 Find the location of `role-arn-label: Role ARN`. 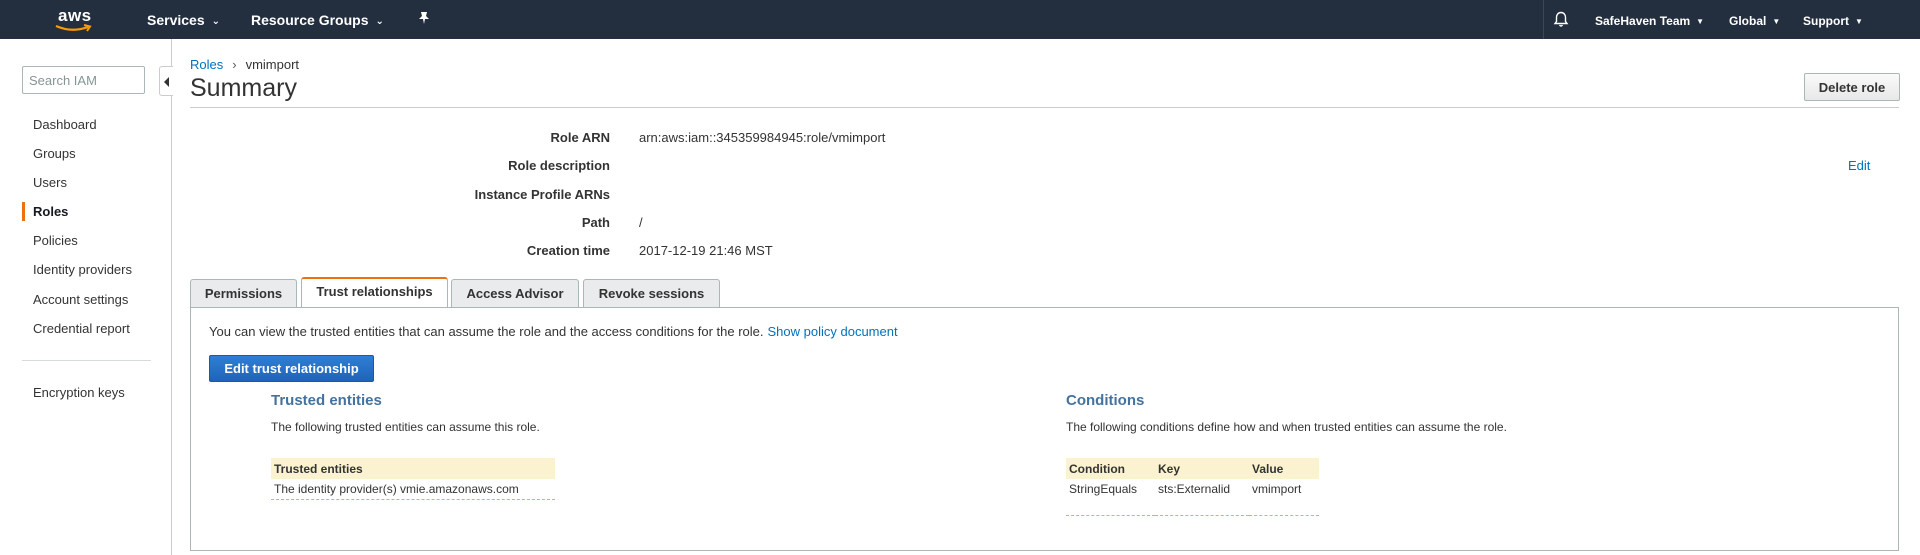

role-arn-label: Role ARN is located at coordinates (580, 137).